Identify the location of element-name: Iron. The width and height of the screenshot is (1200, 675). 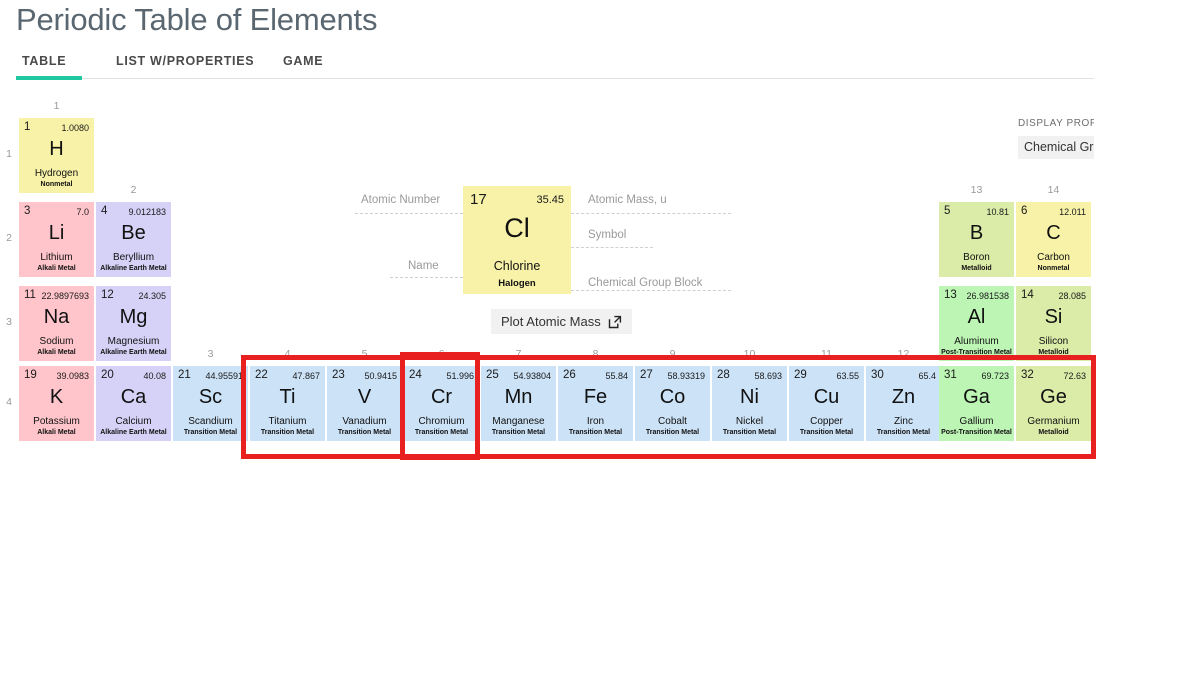
(595, 421).